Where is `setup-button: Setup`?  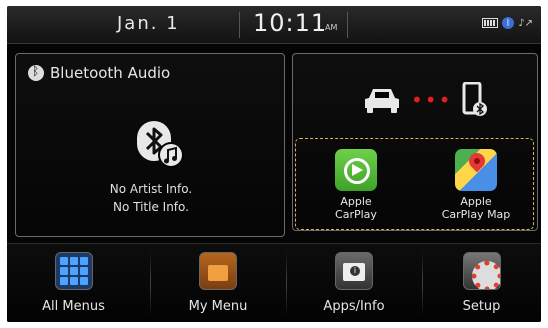 setup-button: Setup is located at coordinates (481, 283).